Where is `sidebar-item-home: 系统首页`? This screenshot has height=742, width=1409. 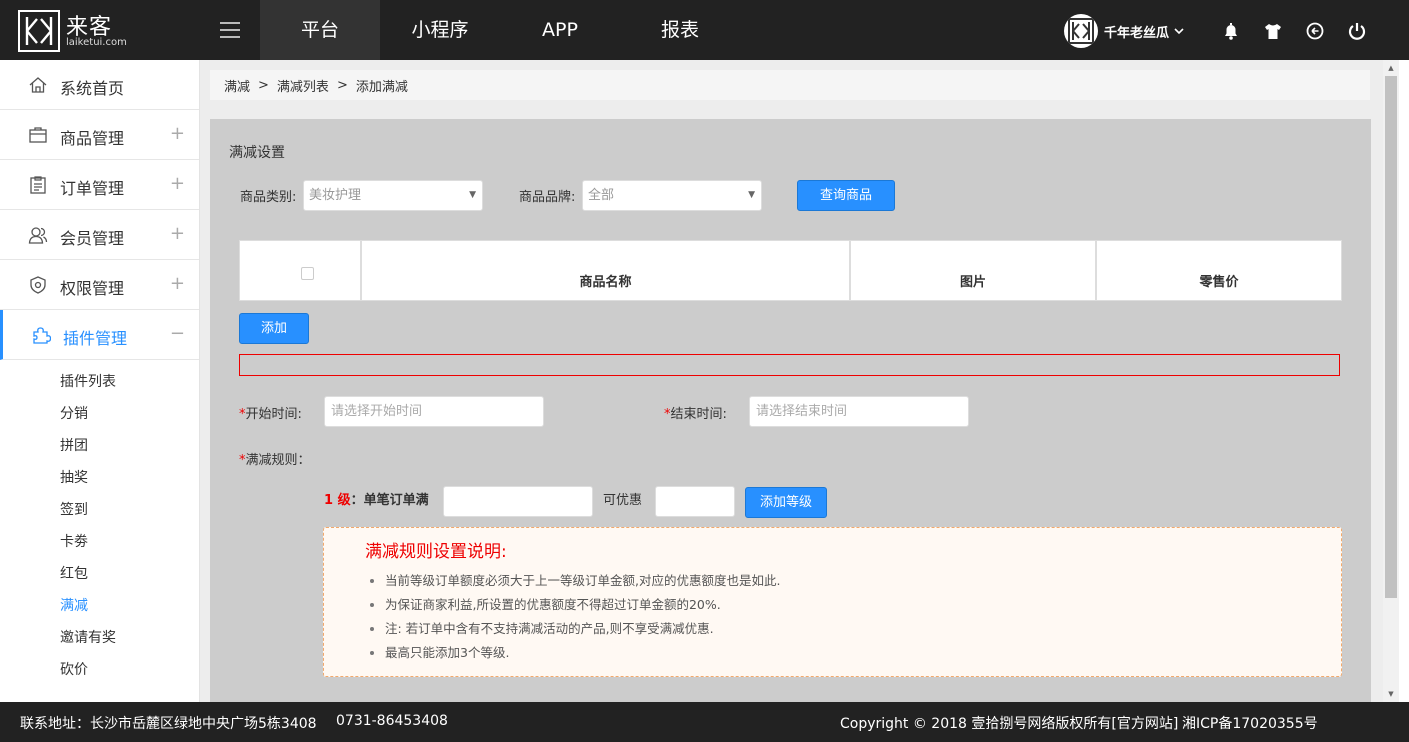 sidebar-item-home: 系统首页 is located at coordinates (99, 85).